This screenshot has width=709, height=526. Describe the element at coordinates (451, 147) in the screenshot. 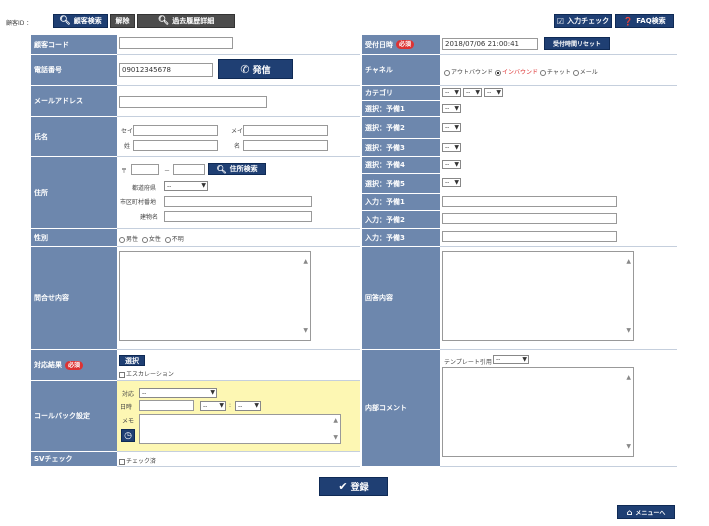

I see `select3-dropdown: -- ▼` at that location.